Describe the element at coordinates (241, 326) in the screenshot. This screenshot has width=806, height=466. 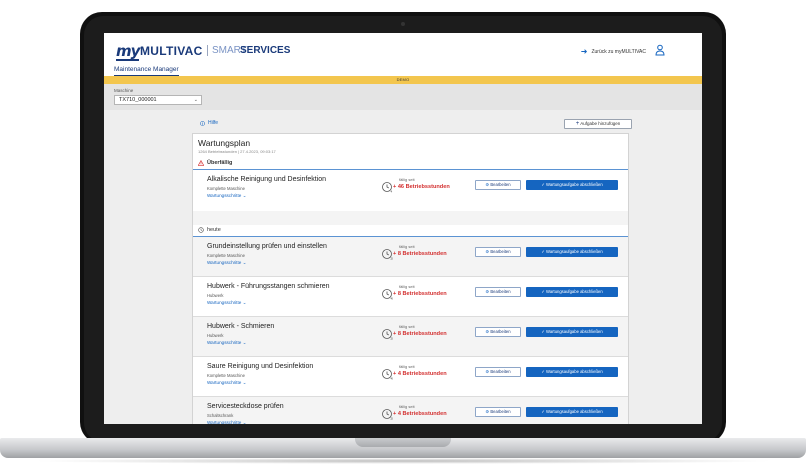
I see `task-title: Hubwerk - Schmieren` at that location.